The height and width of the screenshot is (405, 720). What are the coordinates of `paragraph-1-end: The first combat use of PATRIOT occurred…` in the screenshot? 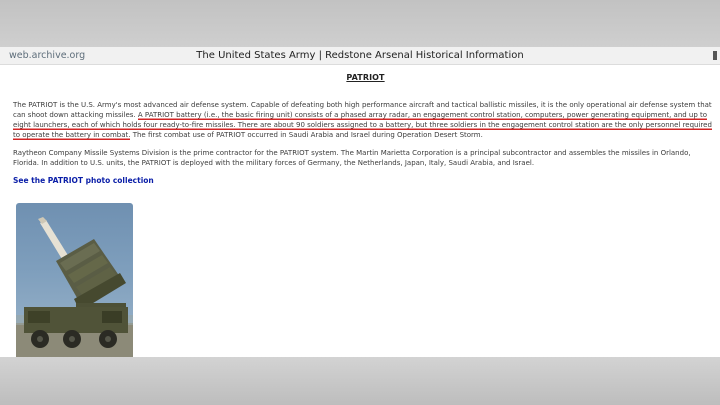 It's located at (306, 135).